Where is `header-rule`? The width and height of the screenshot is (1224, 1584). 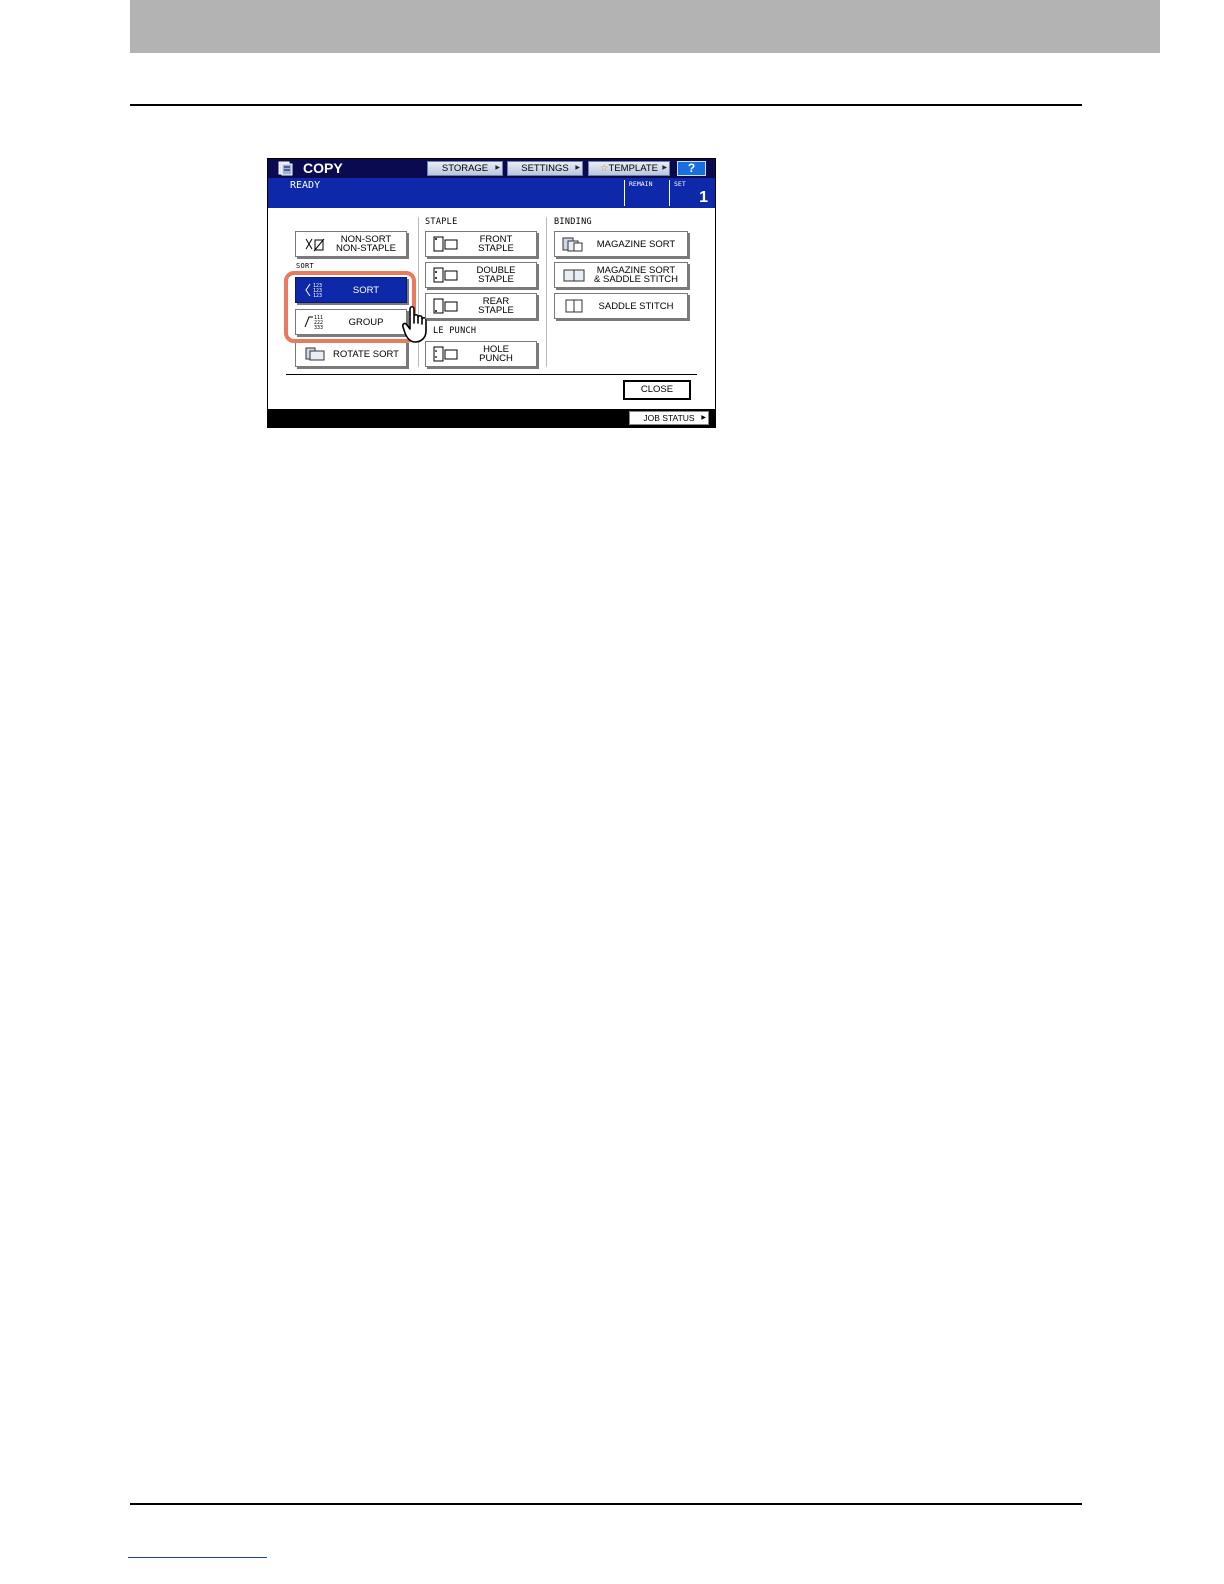 header-rule is located at coordinates (606, 105).